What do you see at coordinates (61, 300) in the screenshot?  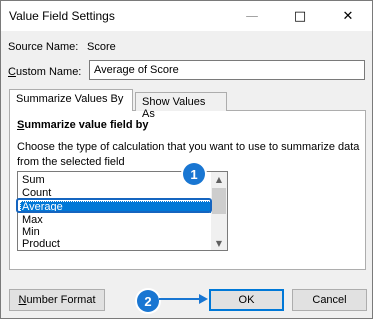 I see `number-format-label-rest: umber Format` at bounding box center [61, 300].